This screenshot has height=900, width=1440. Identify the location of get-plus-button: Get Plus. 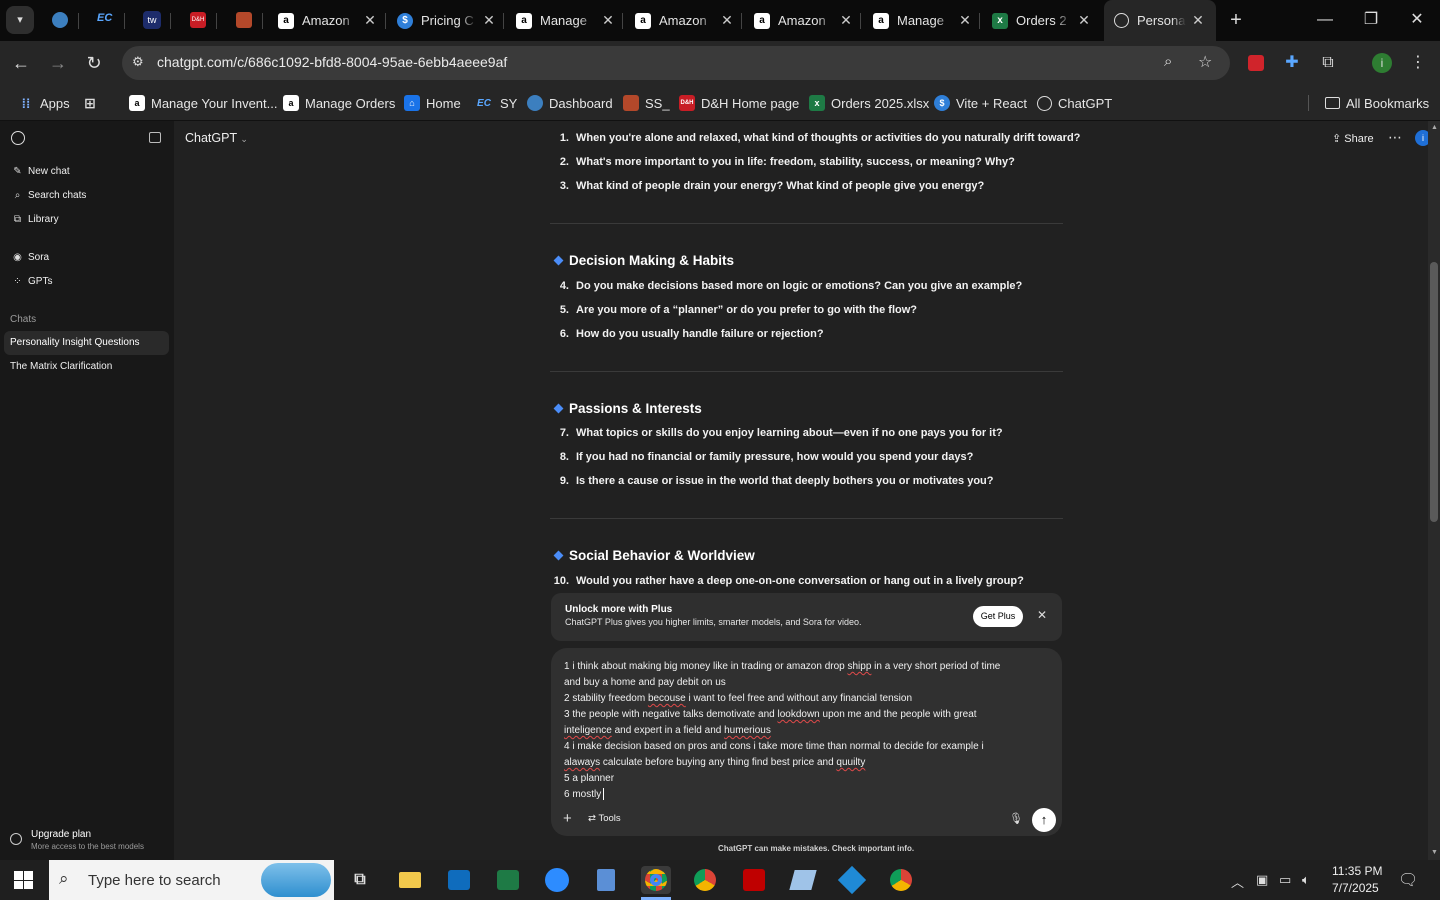
(998, 616).